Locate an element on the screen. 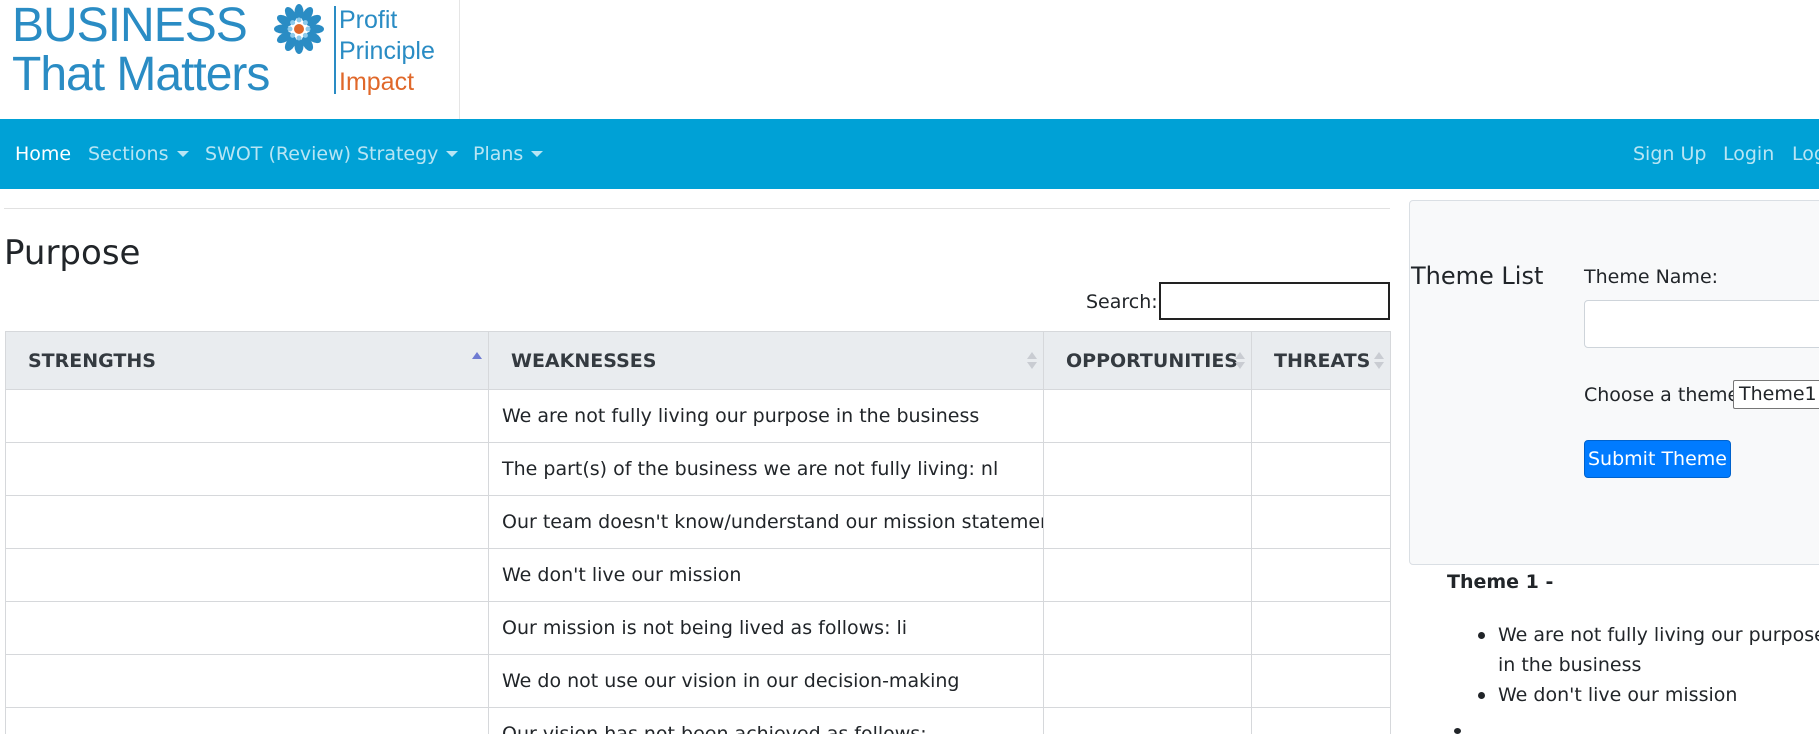 This screenshot has width=1819, height=734. search-input is located at coordinates (1274, 301).